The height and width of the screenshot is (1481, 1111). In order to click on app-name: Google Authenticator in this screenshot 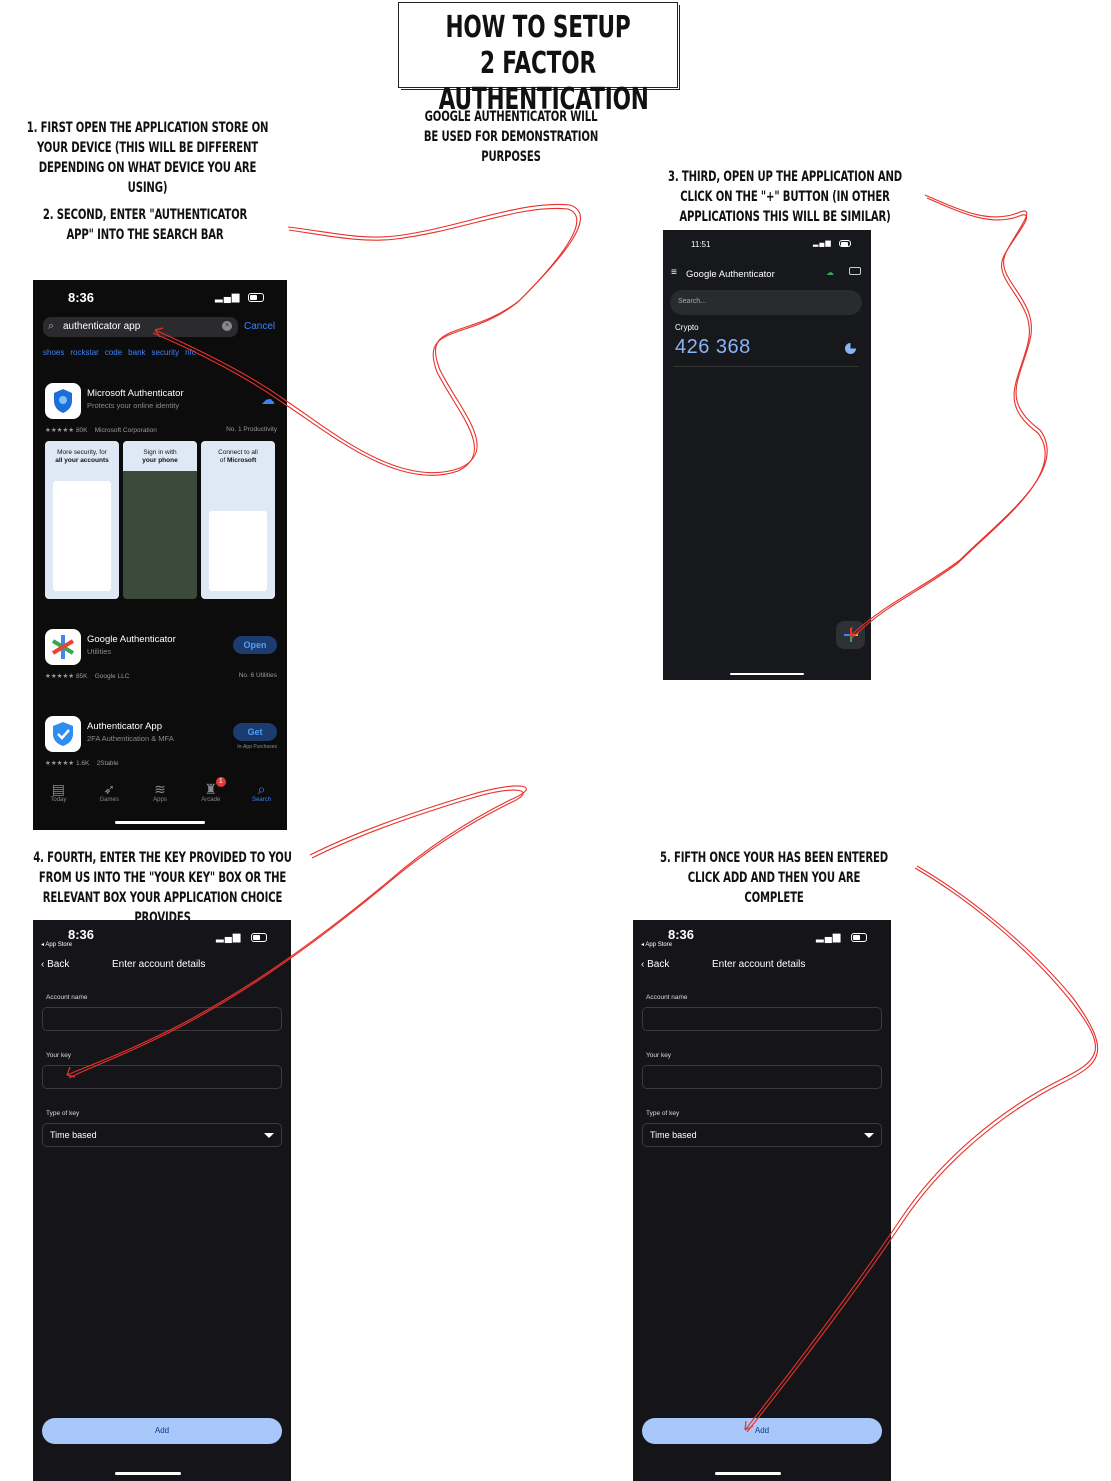, I will do `click(131, 639)`.